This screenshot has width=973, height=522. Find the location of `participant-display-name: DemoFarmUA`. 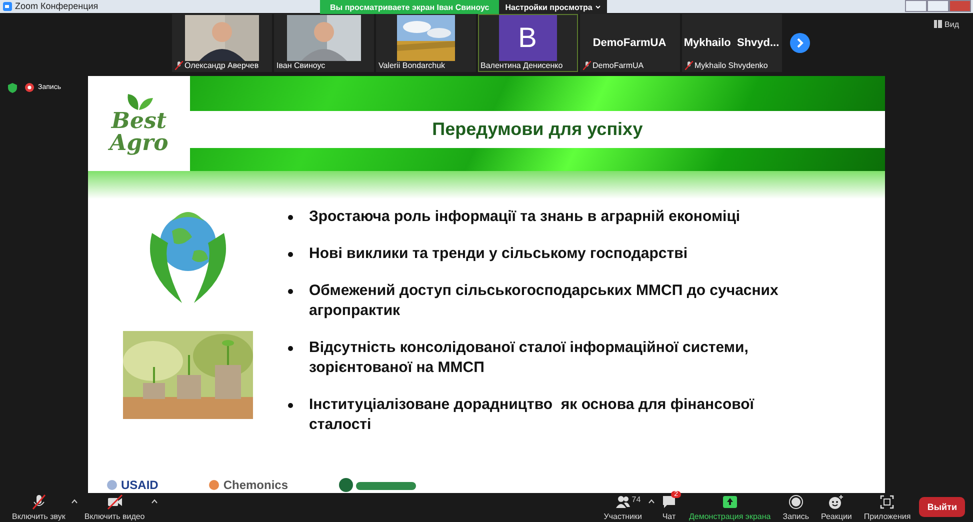

participant-display-name: DemoFarmUA is located at coordinates (629, 43).